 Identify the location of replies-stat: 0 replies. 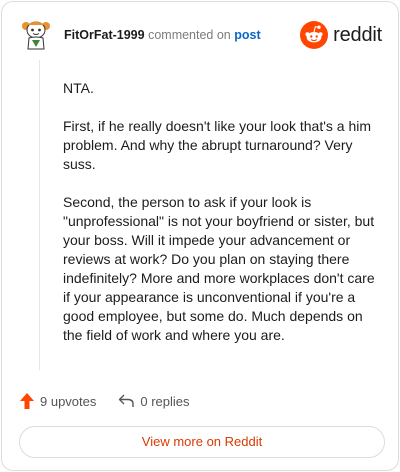
(154, 401).